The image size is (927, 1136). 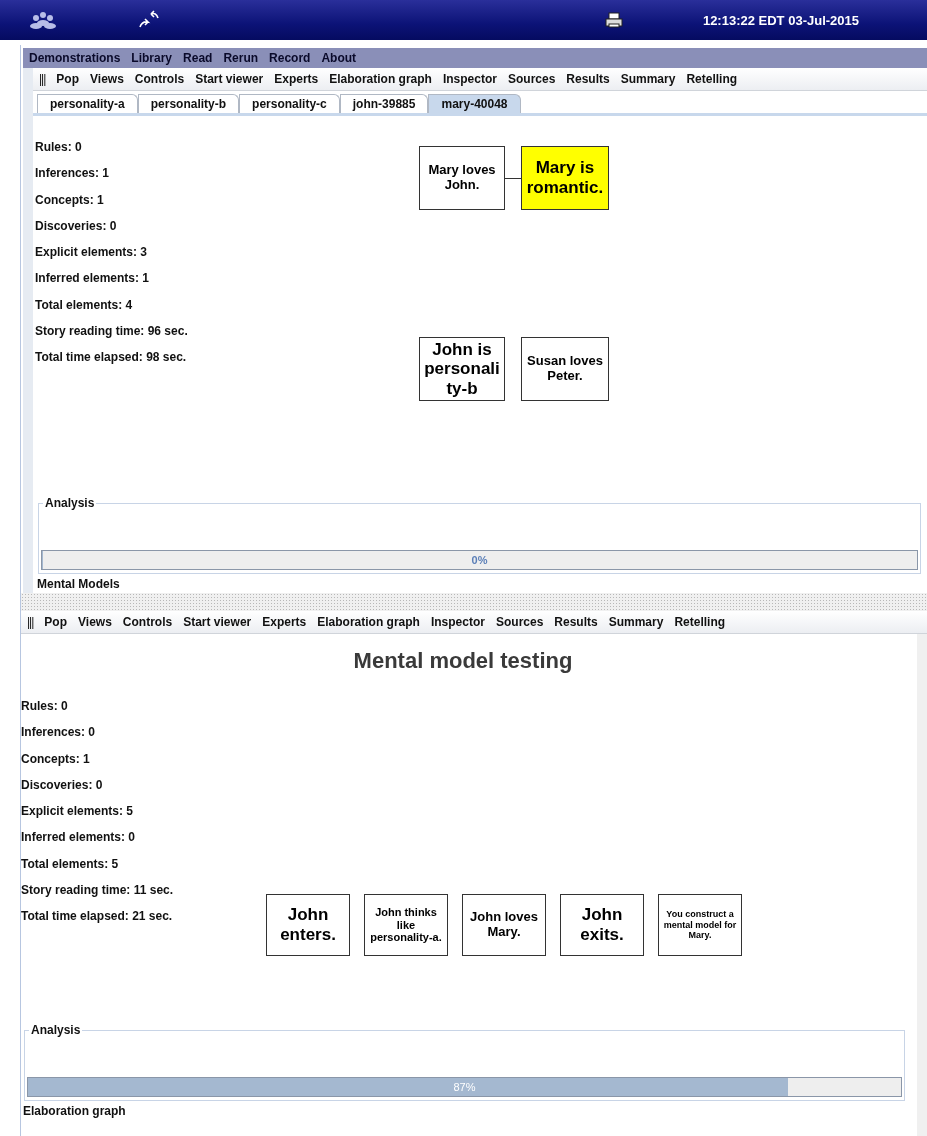 What do you see at coordinates (290, 58) in the screenshot?
I see `menu-item: Record` at bounding box center [290, 58].